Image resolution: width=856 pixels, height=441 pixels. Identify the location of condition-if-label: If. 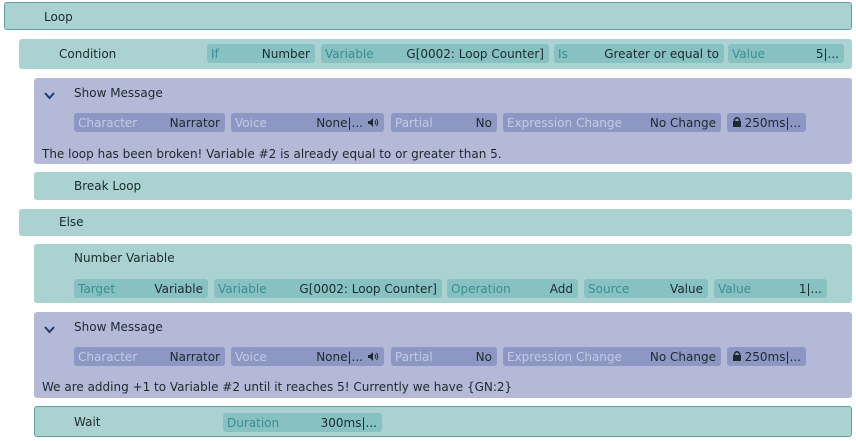
(215, 54).